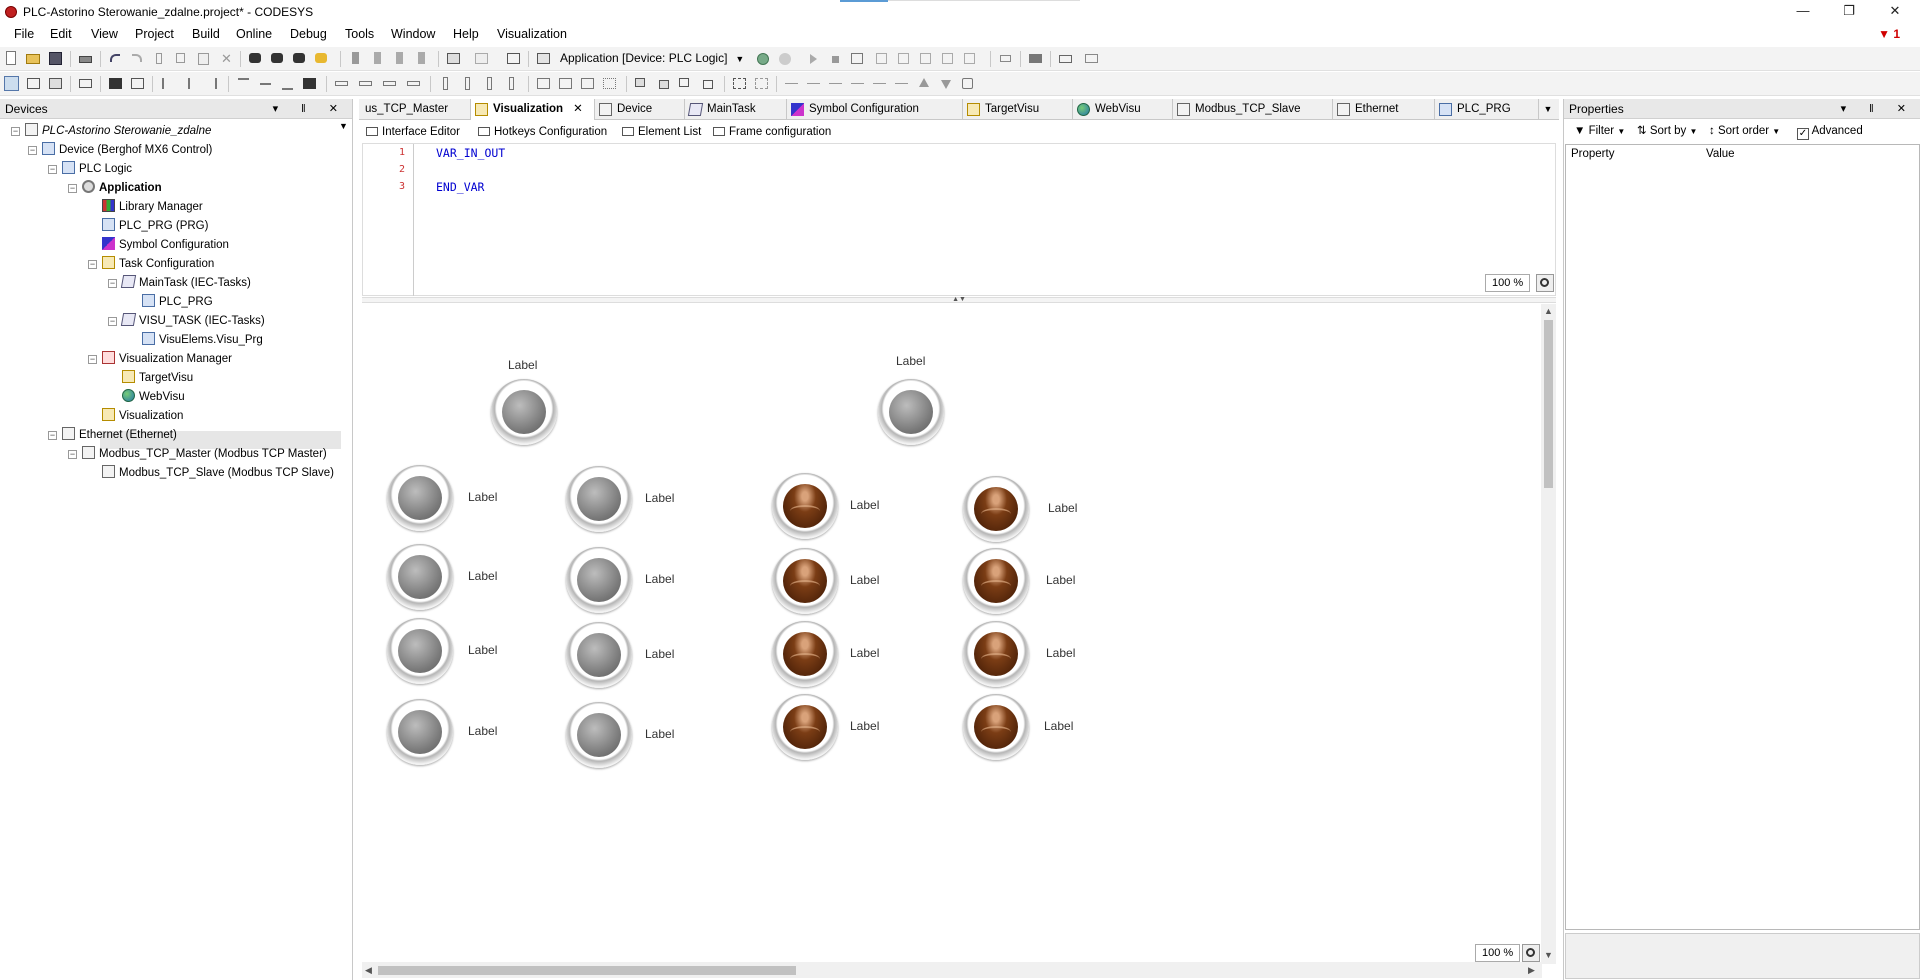 Image resolution: width=1920 pixels, height=980 pixels. What do you see at coordinates (959, 219) in the screenshot?
I see `declaration-editor: 1 VAR_IN_OUT 2 3 END_VAR 100 %` at bounding box center [959, 219].